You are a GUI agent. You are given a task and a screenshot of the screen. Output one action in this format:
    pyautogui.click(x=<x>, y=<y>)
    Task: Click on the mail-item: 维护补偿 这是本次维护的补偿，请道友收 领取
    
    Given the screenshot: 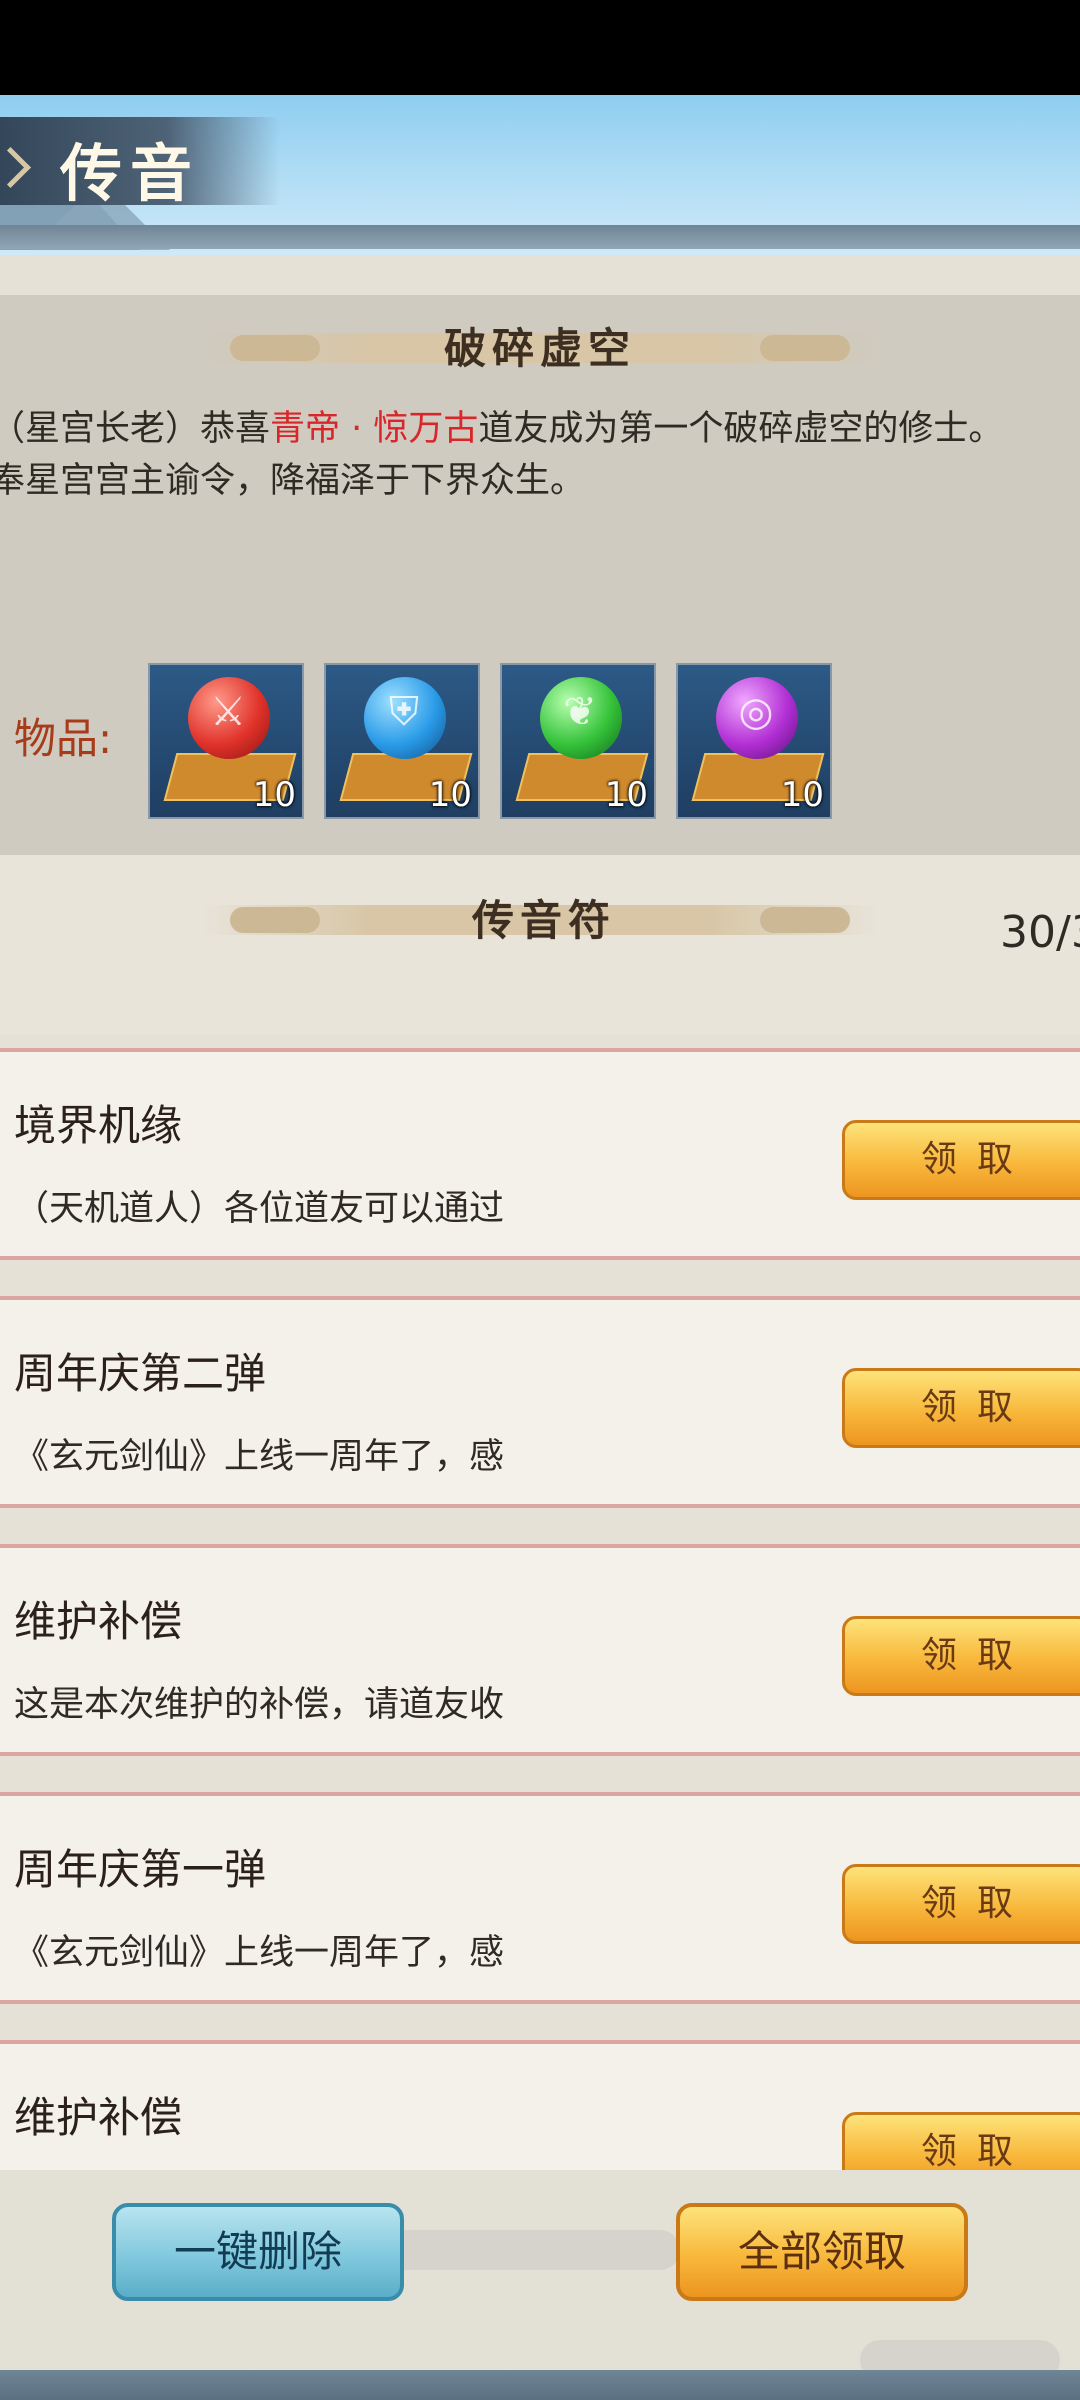 What is the action you would take?
    pyautogui.click(x=540, y=1650)
    